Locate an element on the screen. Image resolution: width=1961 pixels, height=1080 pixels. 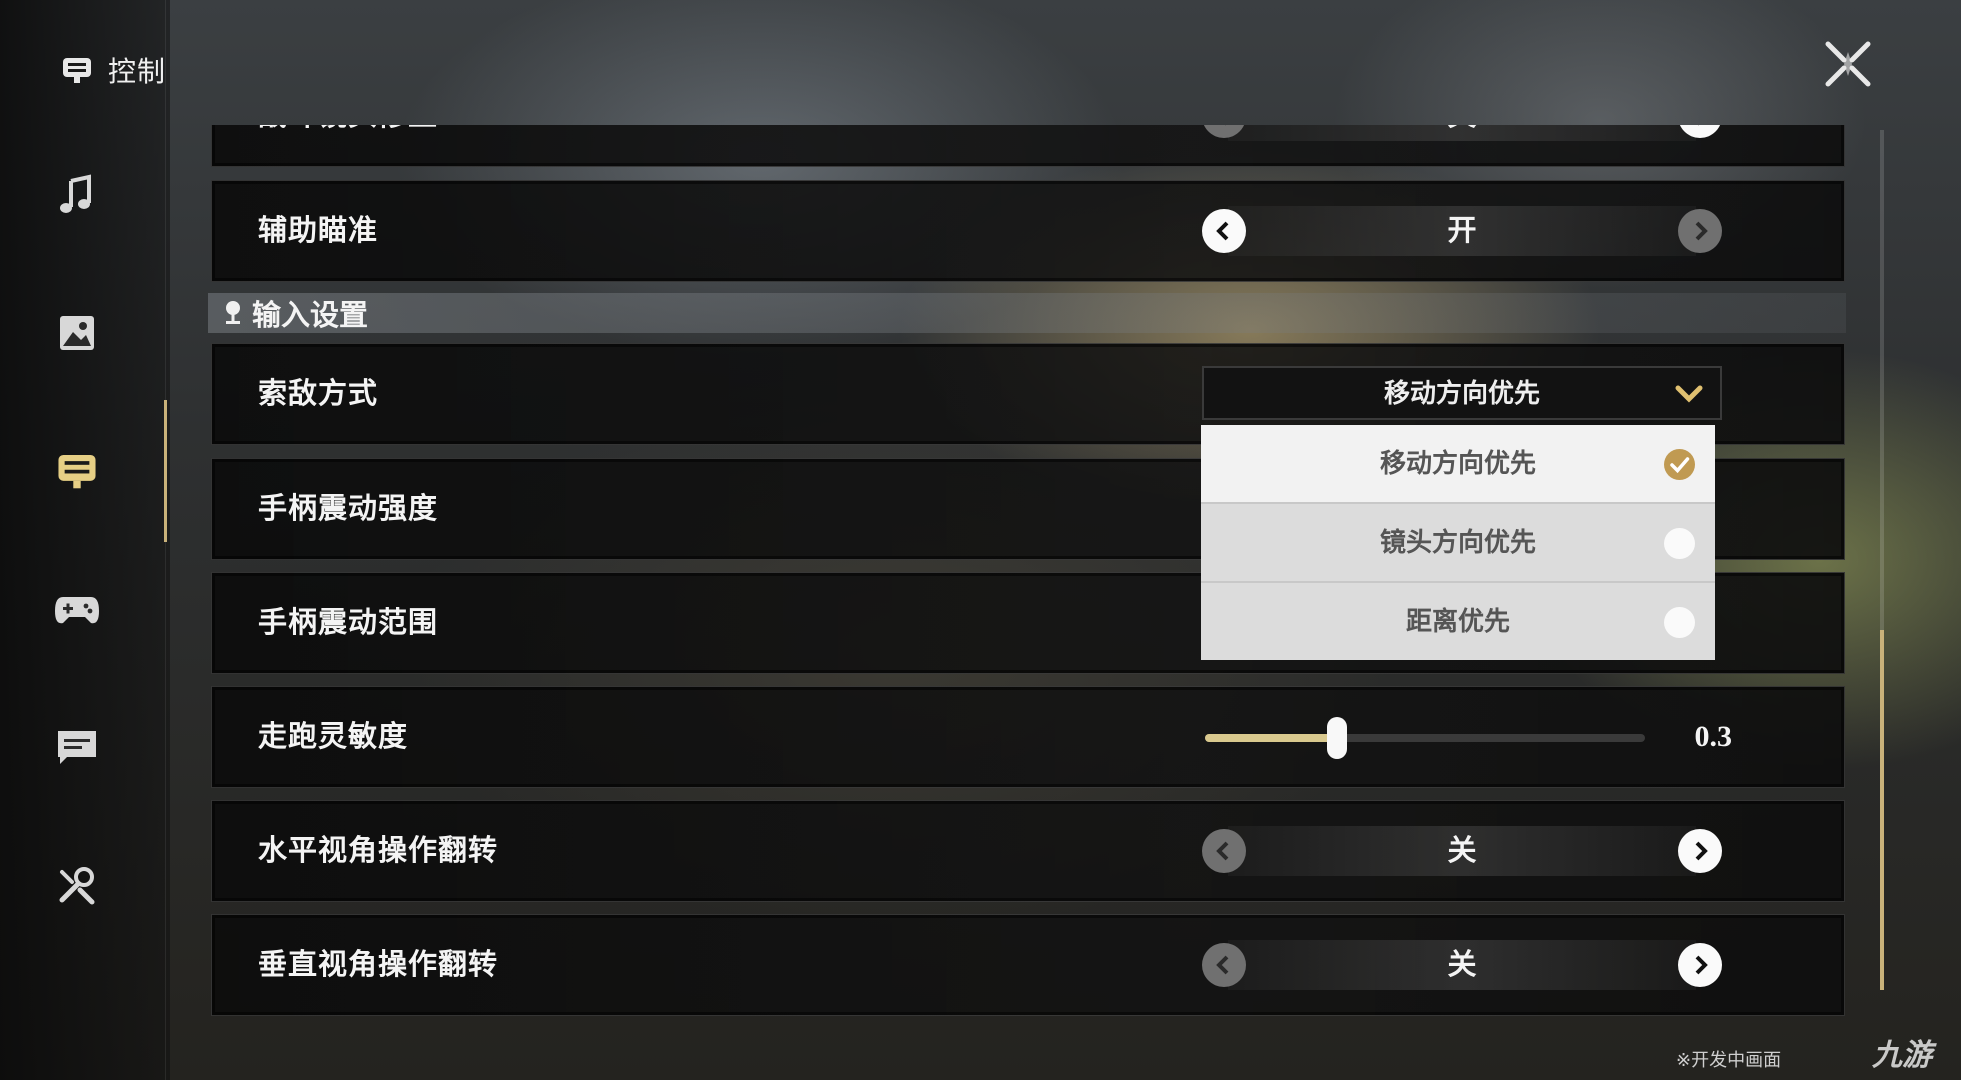
setting-label: 索敌方式 is located at coordinates (318, 394).